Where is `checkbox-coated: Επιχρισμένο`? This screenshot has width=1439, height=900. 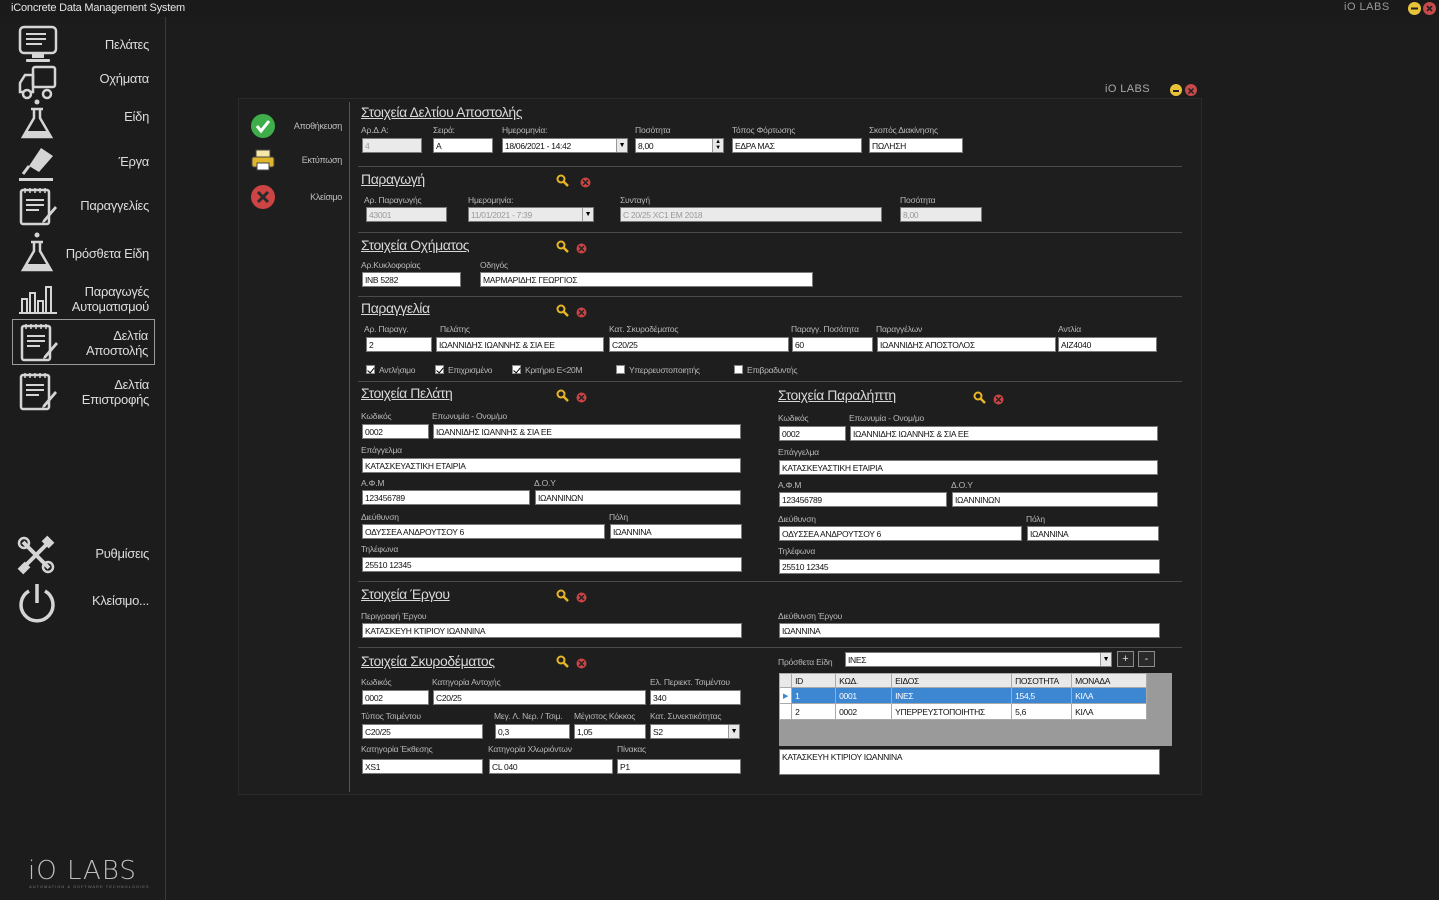 checkbox-coated: Επιχρισμένο is located at coordinates (464, 371).